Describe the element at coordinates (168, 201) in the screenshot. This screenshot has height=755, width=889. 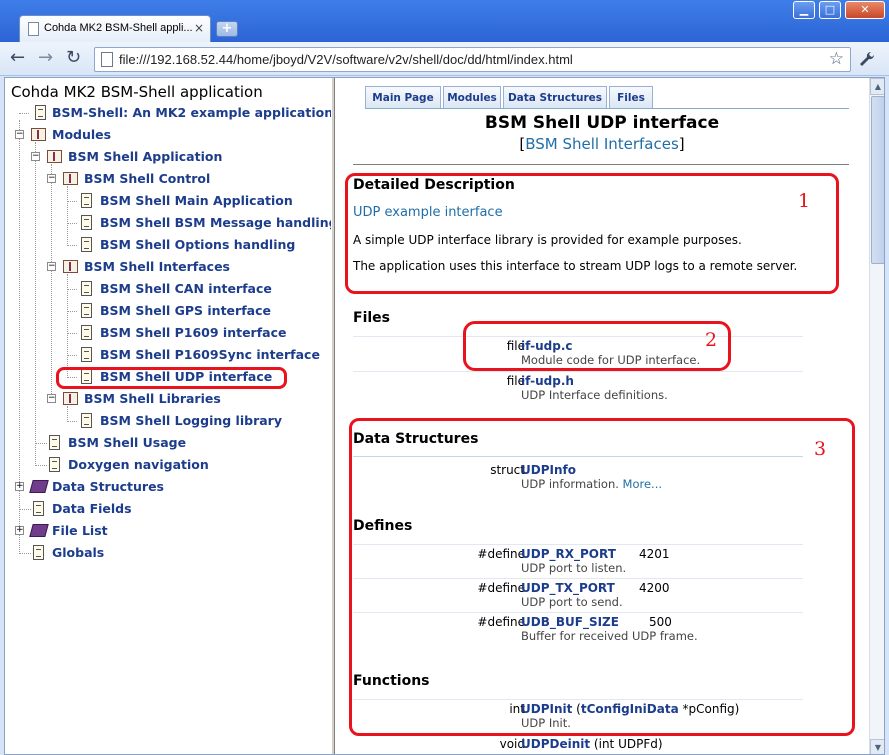
I see `tree-item-main-application: BSM Shell Main Application` at that location.